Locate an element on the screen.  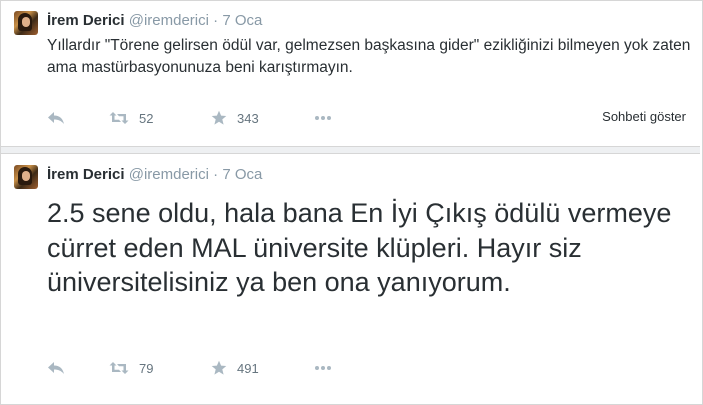
retweet-button: 52 is located at coordinates (131, 118).